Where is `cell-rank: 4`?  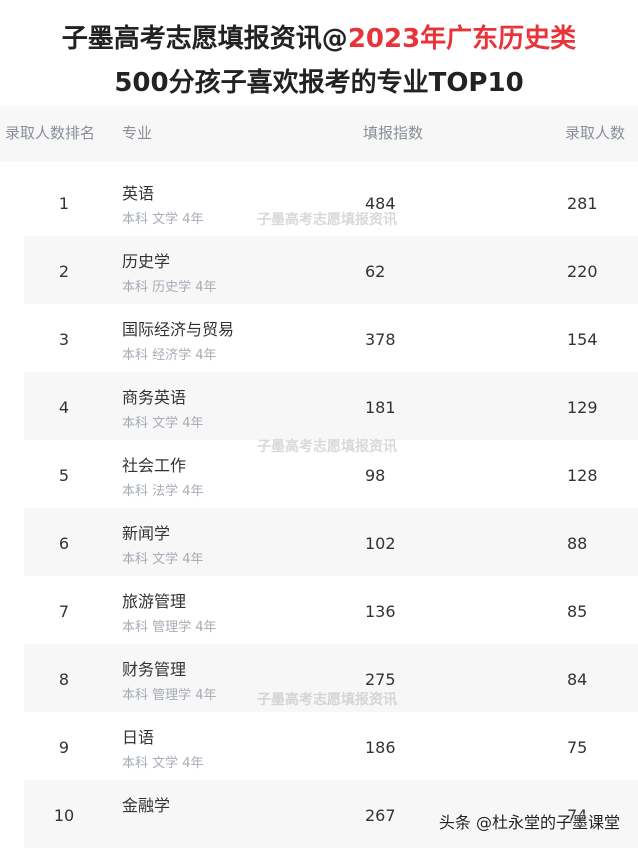 cell-rank: 4 is located at coordinates (64, 407).